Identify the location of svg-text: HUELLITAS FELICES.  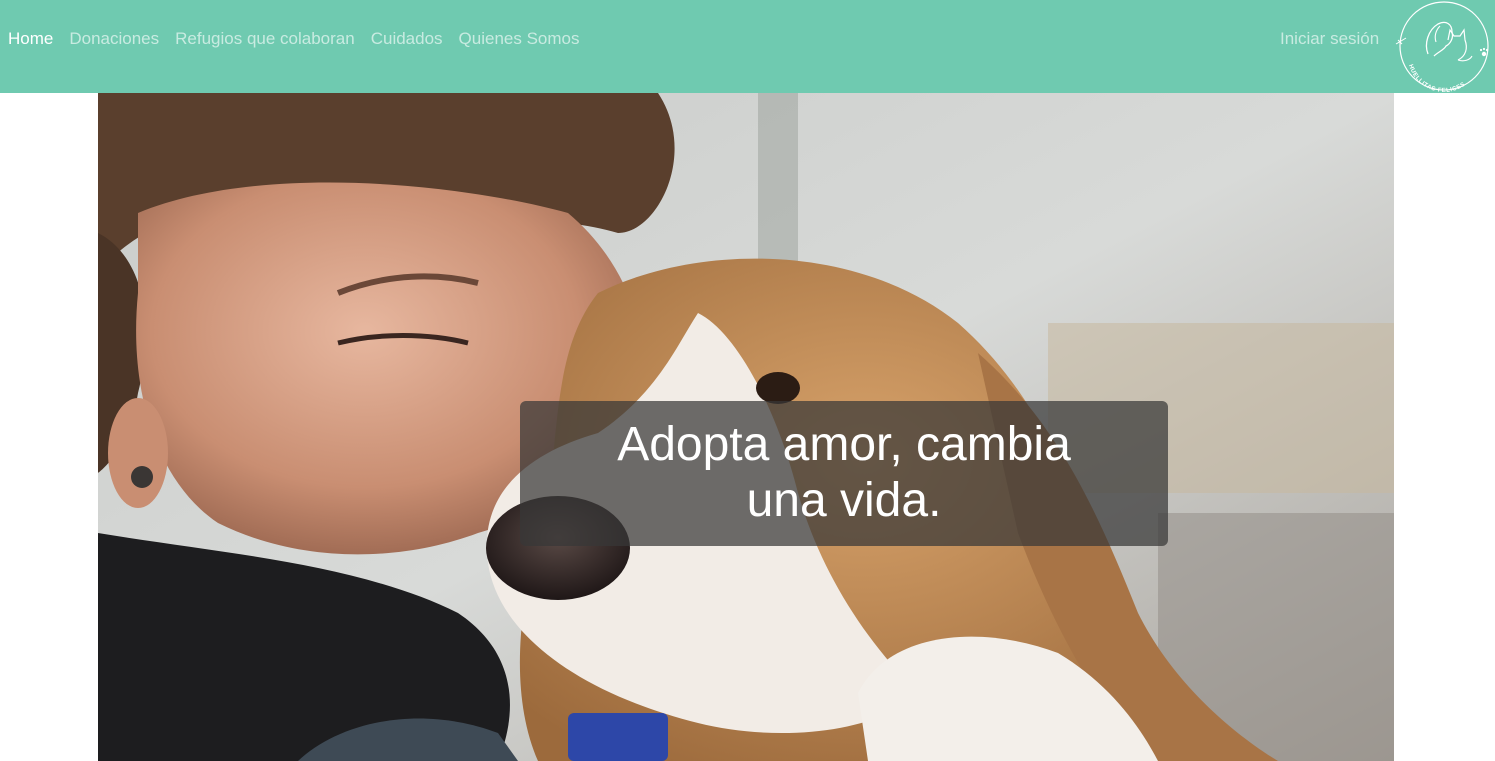
(1437, 78).